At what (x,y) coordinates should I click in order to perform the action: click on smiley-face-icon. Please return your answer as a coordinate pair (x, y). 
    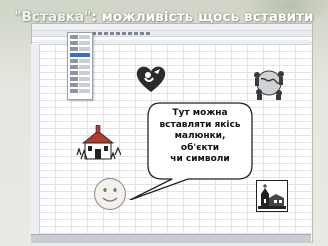
    Looking at the image, I should click on (110, 194).